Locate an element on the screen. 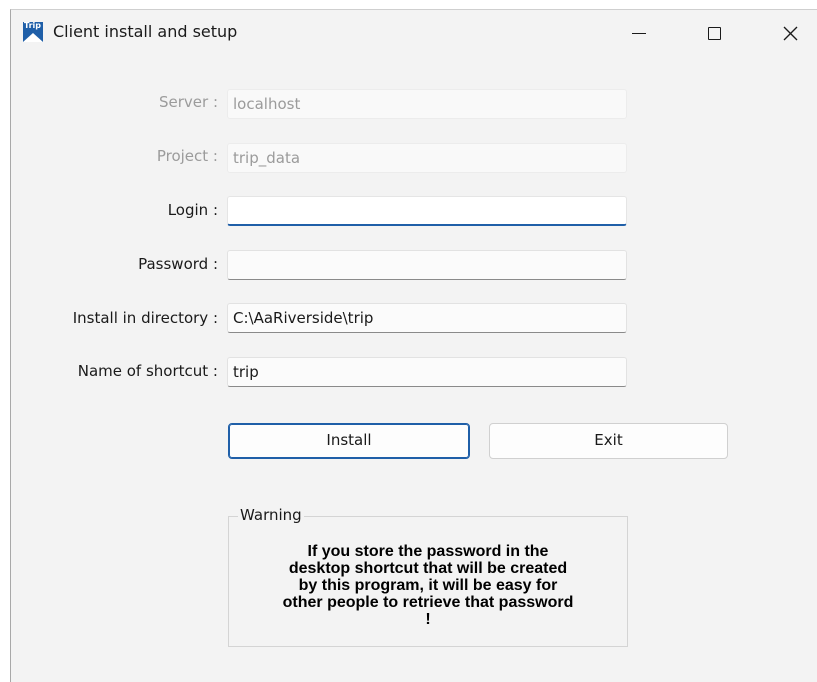  maximize-icon is located at coordinates (714, 33).